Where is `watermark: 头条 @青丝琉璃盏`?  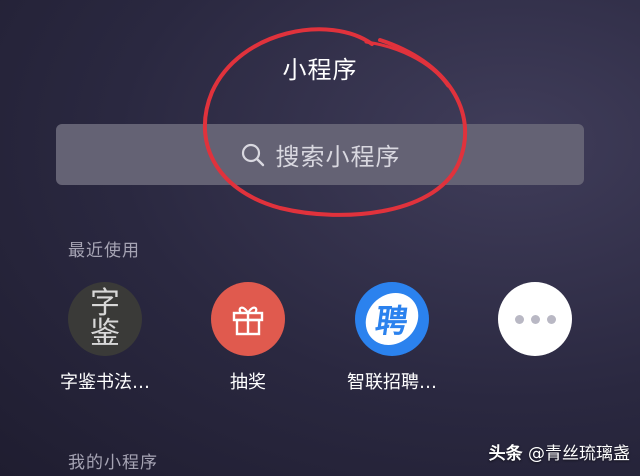 watermark: 头条 @青丝琉璃盏 is located at coordinates (559, 451).